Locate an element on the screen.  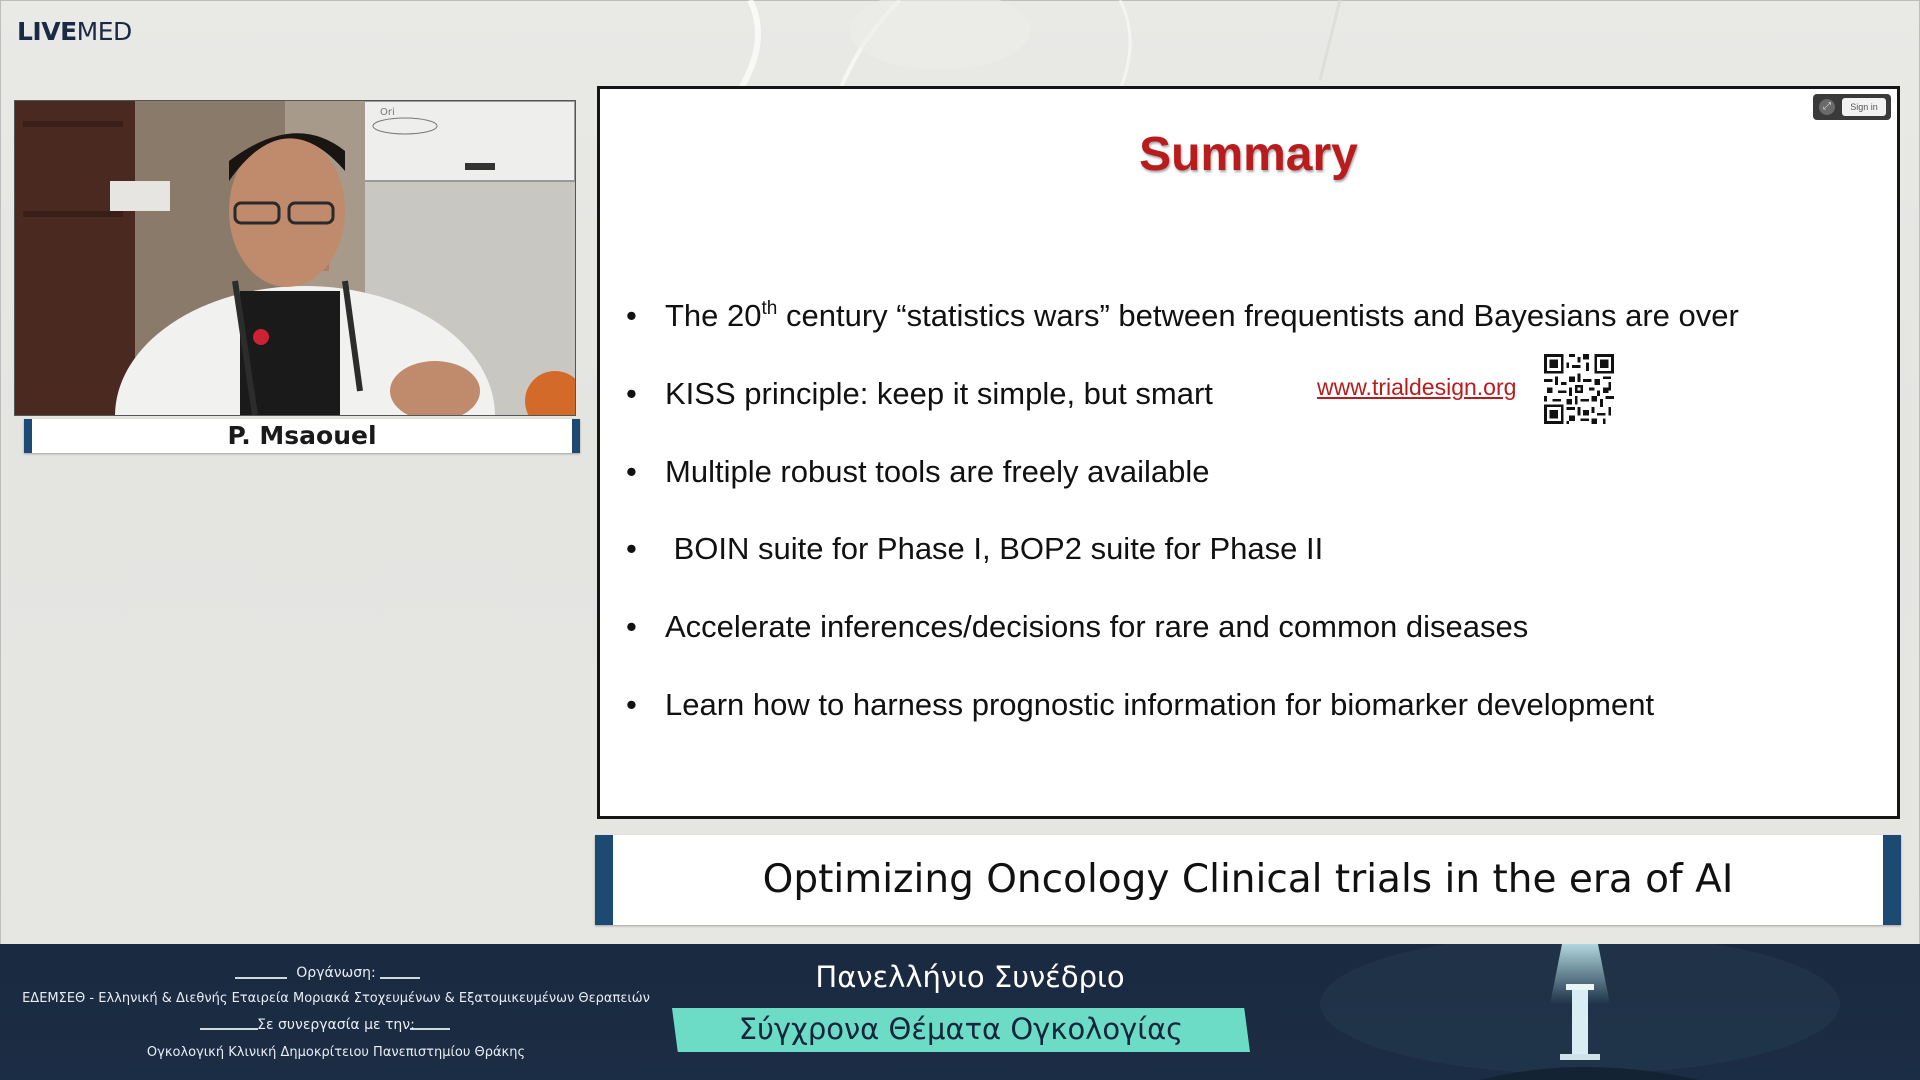
speaker-name: P. Msaouel is located at coordinates (302, 435).